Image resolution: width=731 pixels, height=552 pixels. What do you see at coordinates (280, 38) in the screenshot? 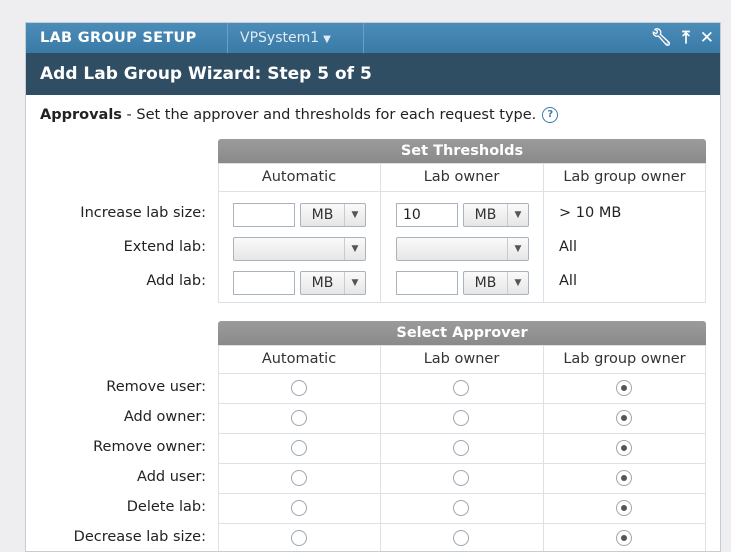
I see `system-name: VPSystem1` at bounding box center [280, 38].